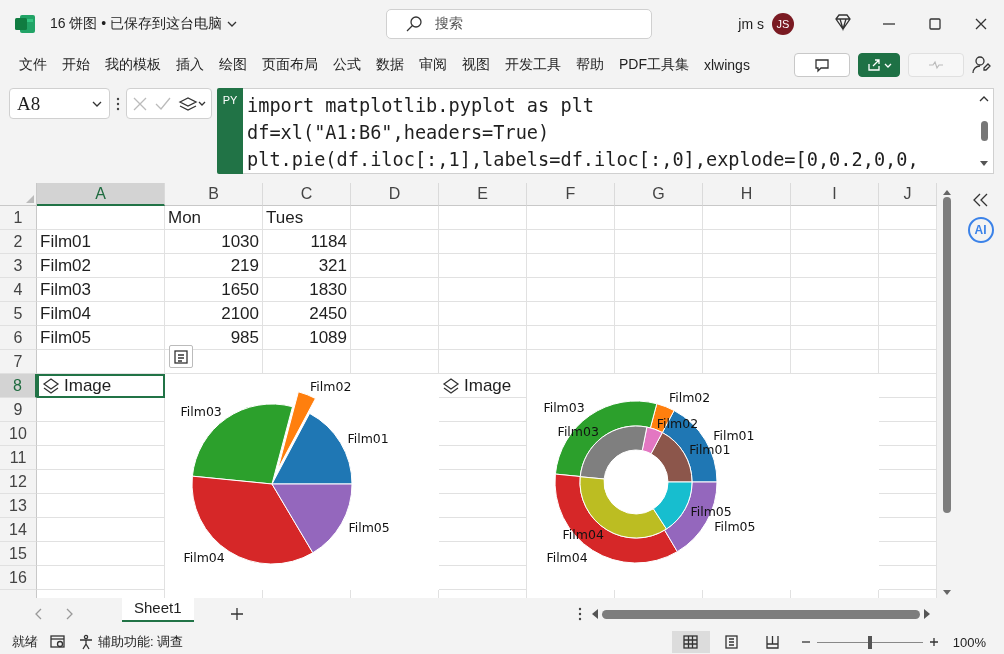 This screenshot has height=654, width=1004. Describe the element at coordinates (307, 338) in the screenshot. I see `table-cell: 1089` at that location.